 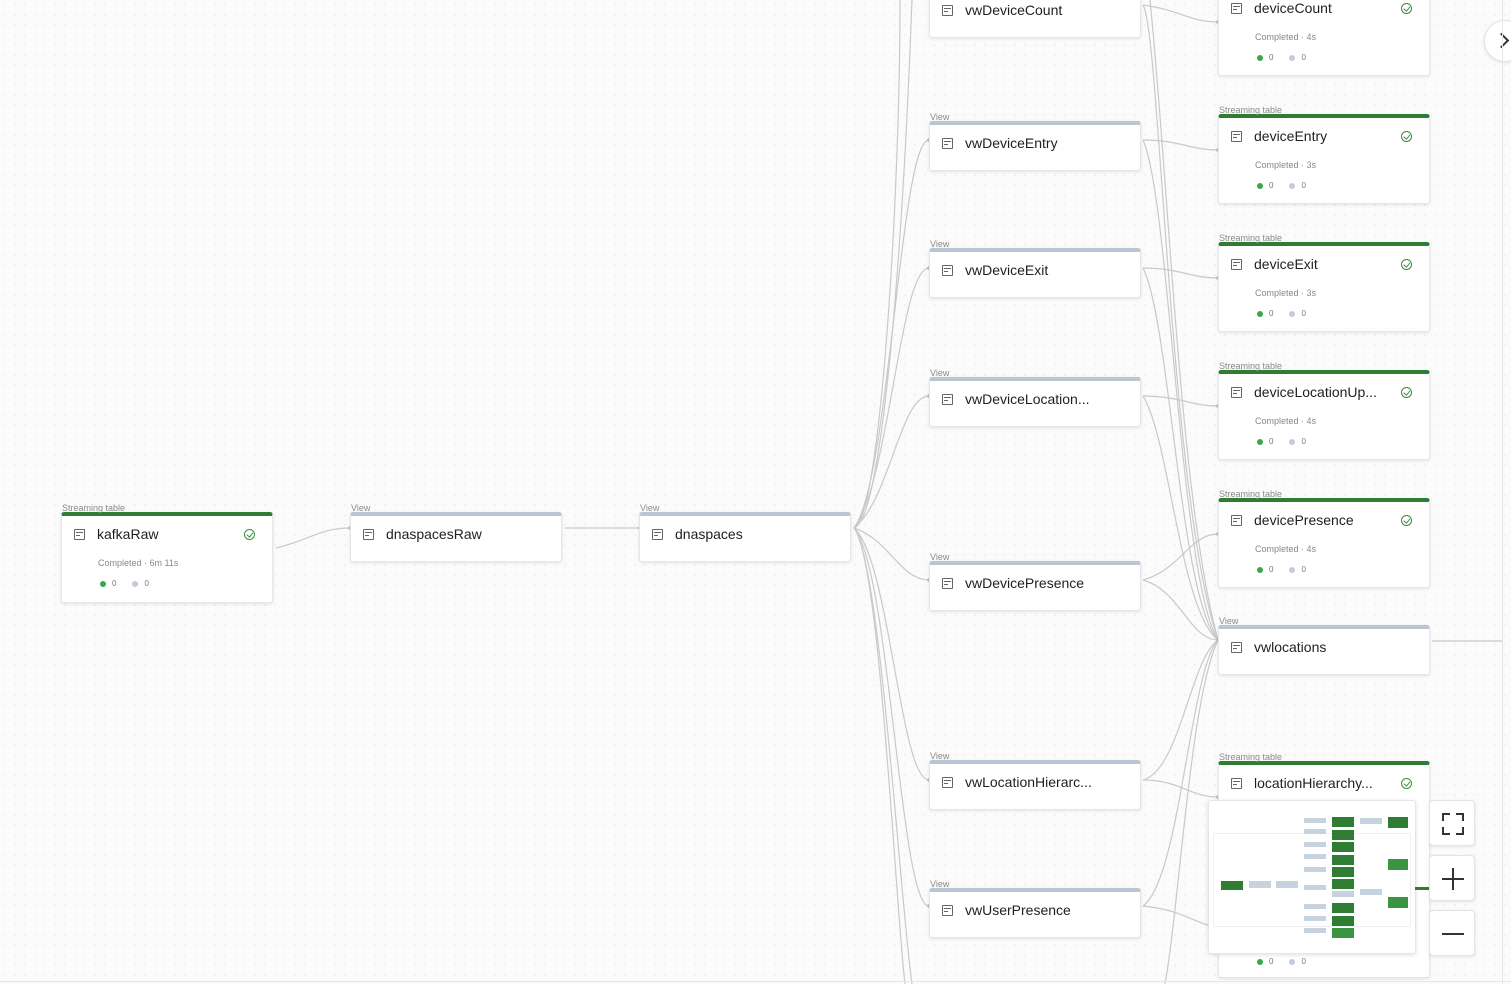 I want to click on minimap-viewport, so click(x=1312, y=880).